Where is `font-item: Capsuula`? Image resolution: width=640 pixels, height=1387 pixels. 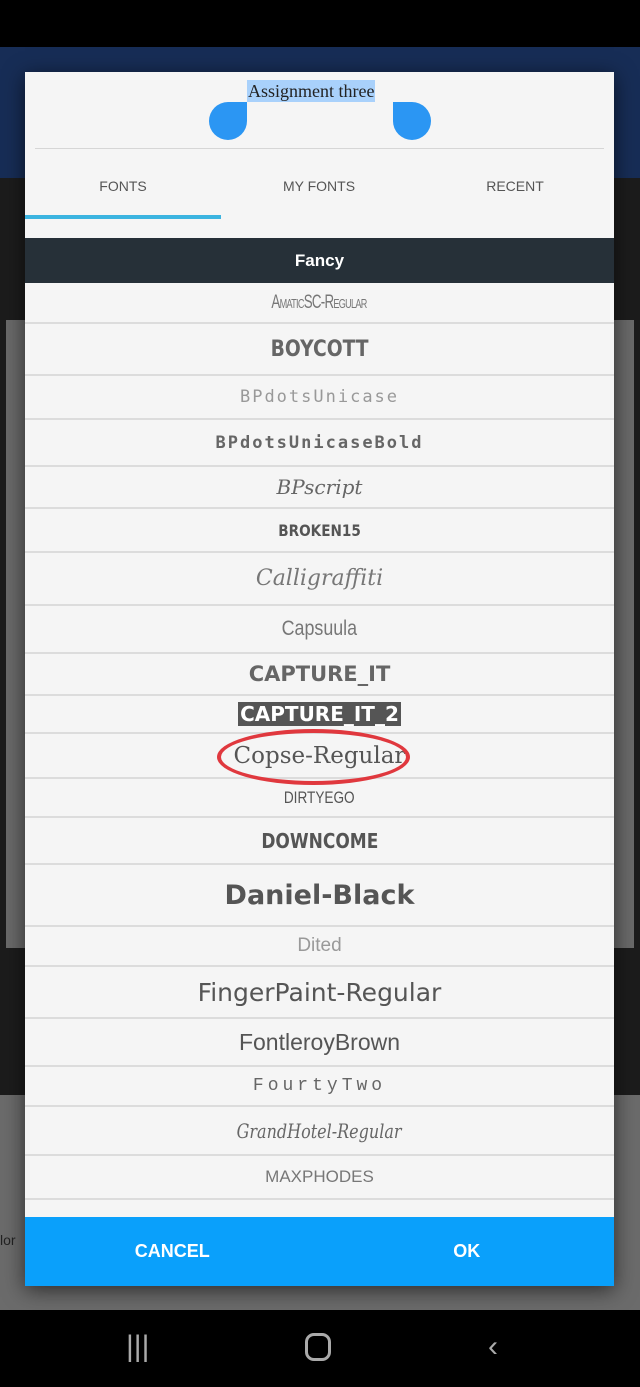
font-item: Capsuula is located at coordinates (319, 630).